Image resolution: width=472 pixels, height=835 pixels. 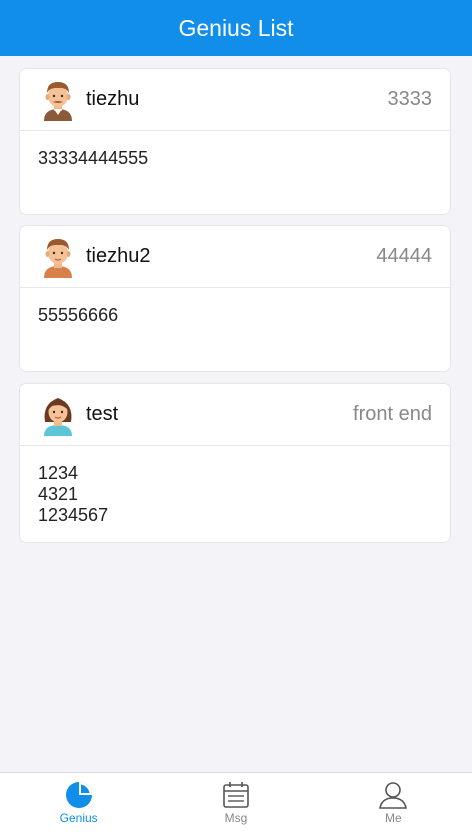 I want to click on tab-label: Genius, so click(x=78, y=818).